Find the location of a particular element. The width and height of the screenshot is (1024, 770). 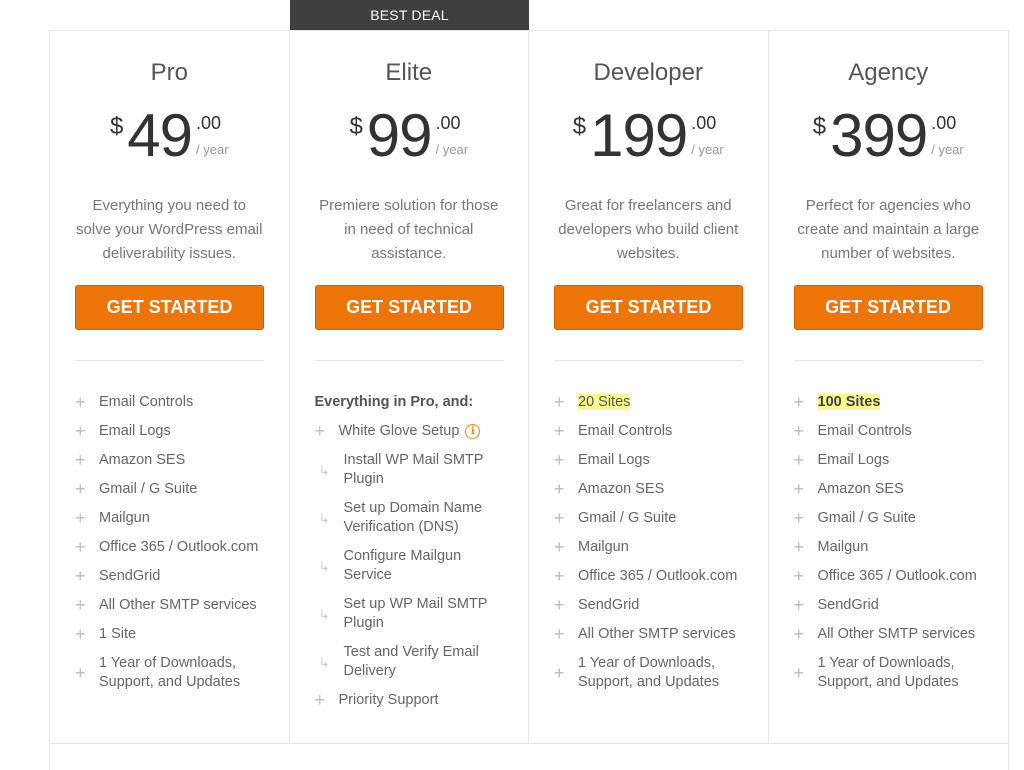

sub-arrow-icon: ↳ is located at coordinates (324, 470).